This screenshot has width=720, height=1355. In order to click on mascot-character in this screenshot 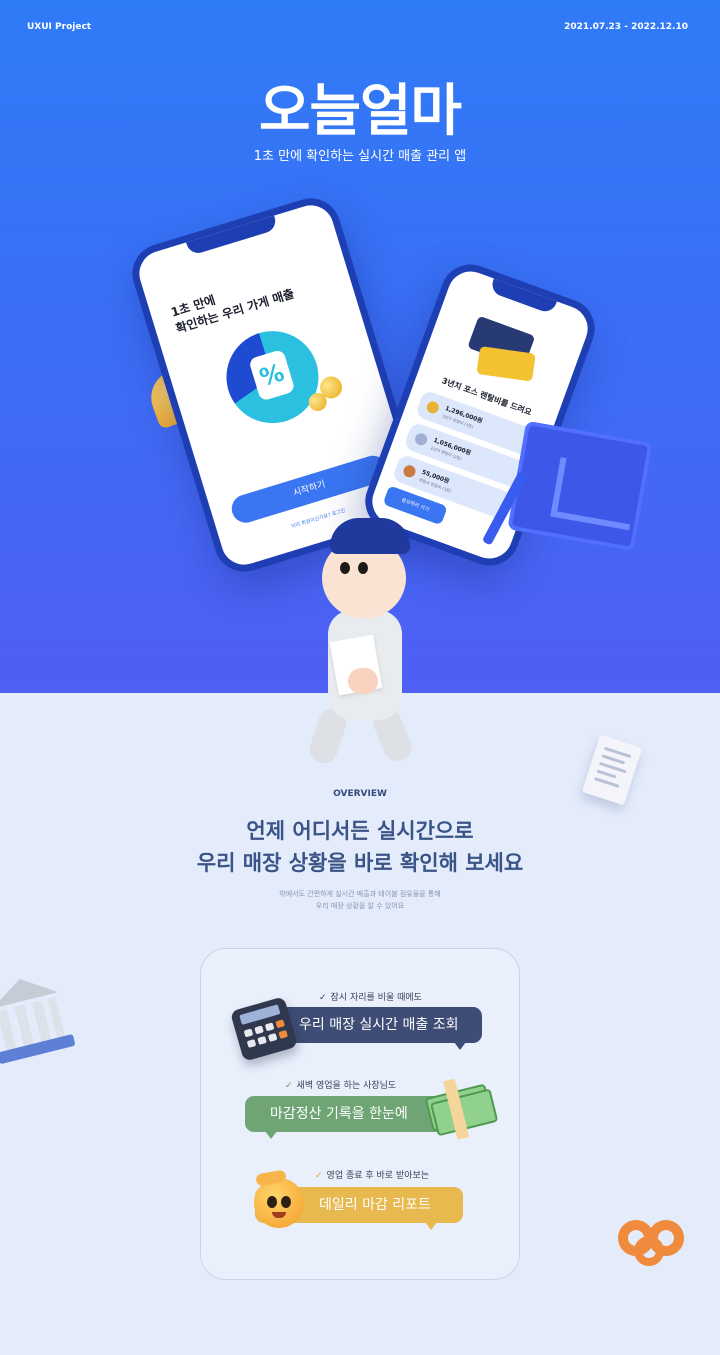, I will do `click(365, 642)`.